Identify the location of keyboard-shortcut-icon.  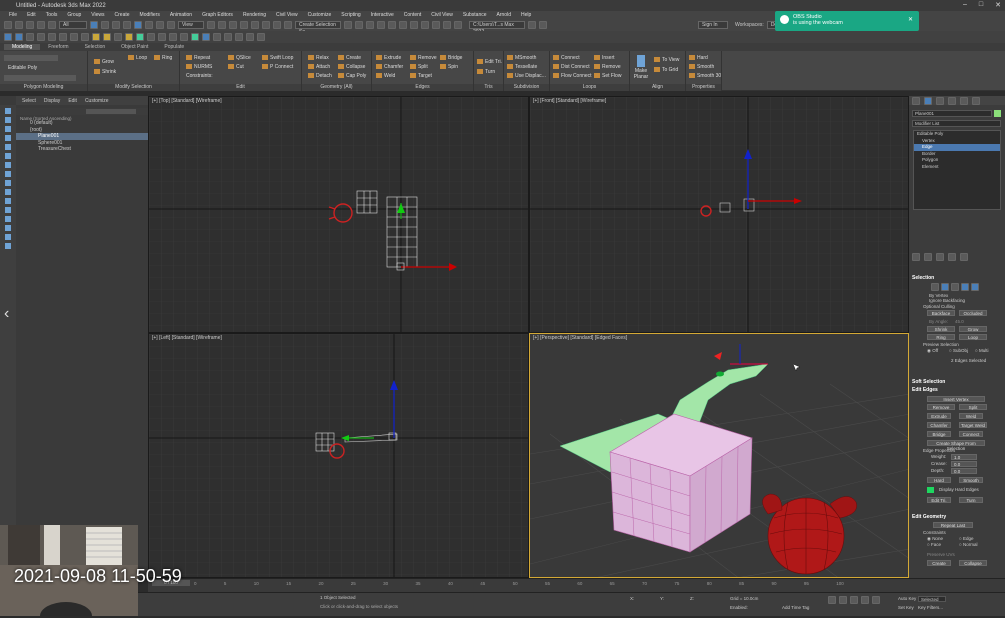
(233, 25).